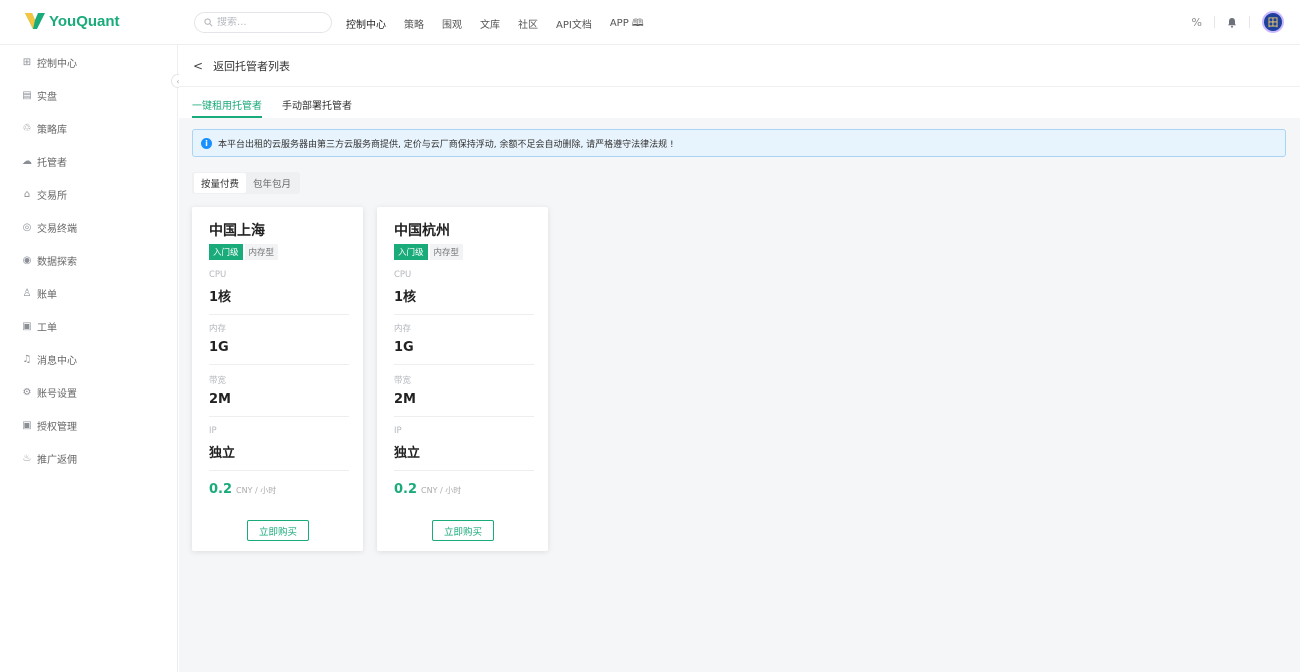 This screenshot has width=1300, height=672. I want to click on top-right-tools: % 田, so click(1238, 22).